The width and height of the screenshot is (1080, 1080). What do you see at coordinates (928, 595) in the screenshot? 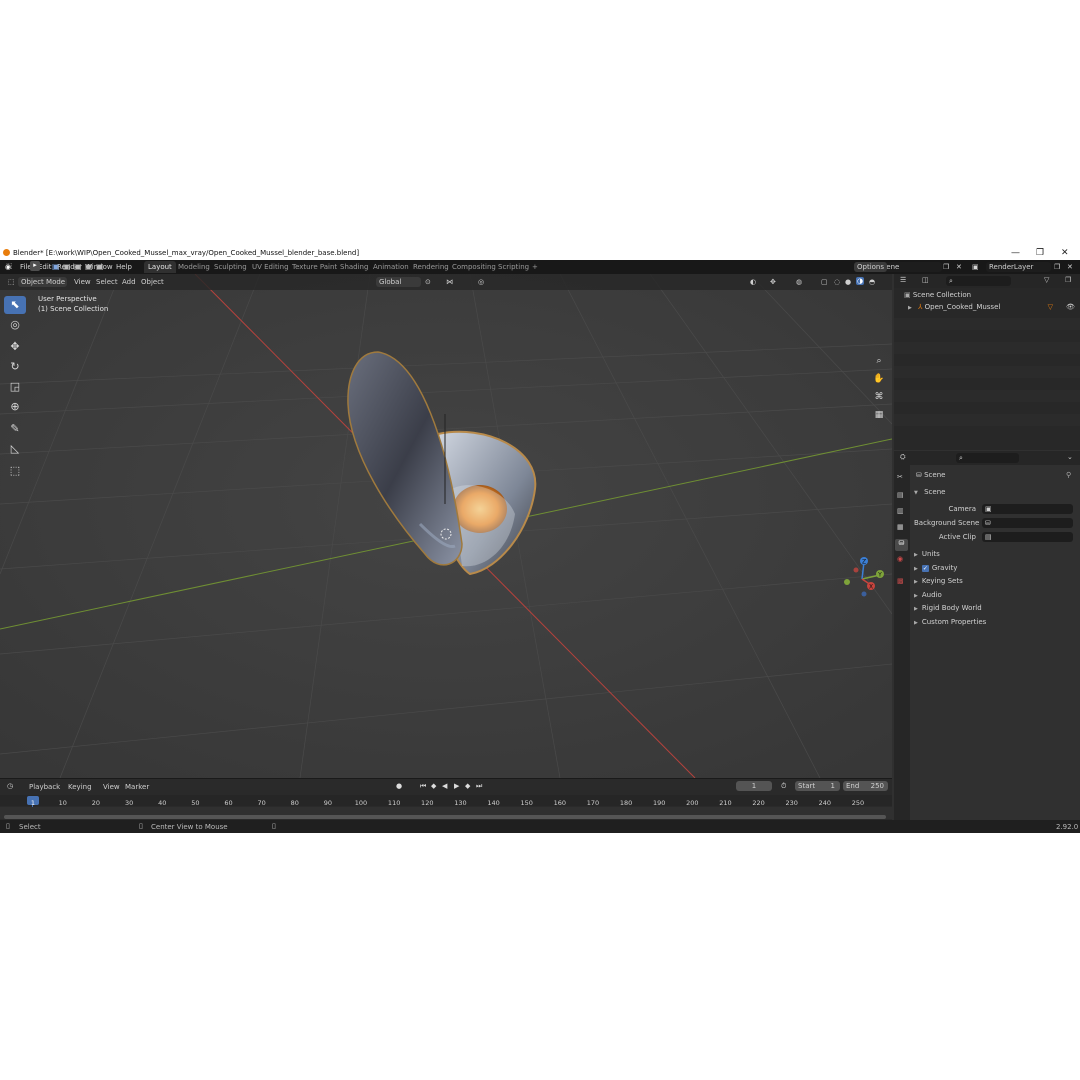
I see `audio-panel: ▶ Audio` at bounding box center [928, 595].